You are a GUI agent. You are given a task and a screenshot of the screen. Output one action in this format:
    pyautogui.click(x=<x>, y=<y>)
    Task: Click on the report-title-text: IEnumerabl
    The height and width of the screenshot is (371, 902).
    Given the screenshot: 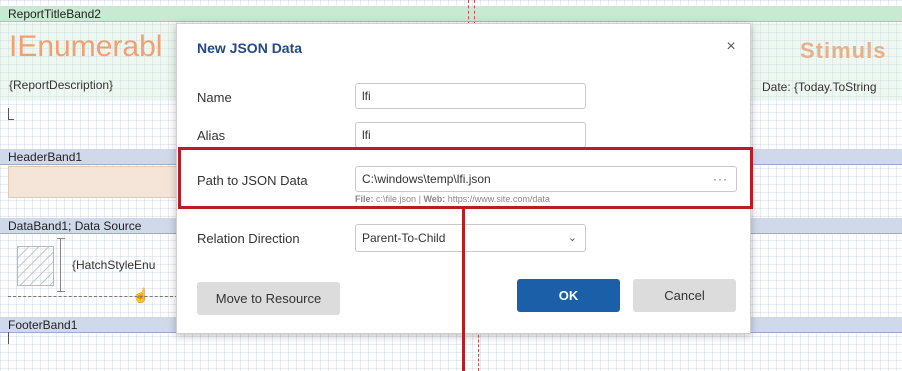 What is the action you would take?
    pyautogui.click(x=85, y=47)
    